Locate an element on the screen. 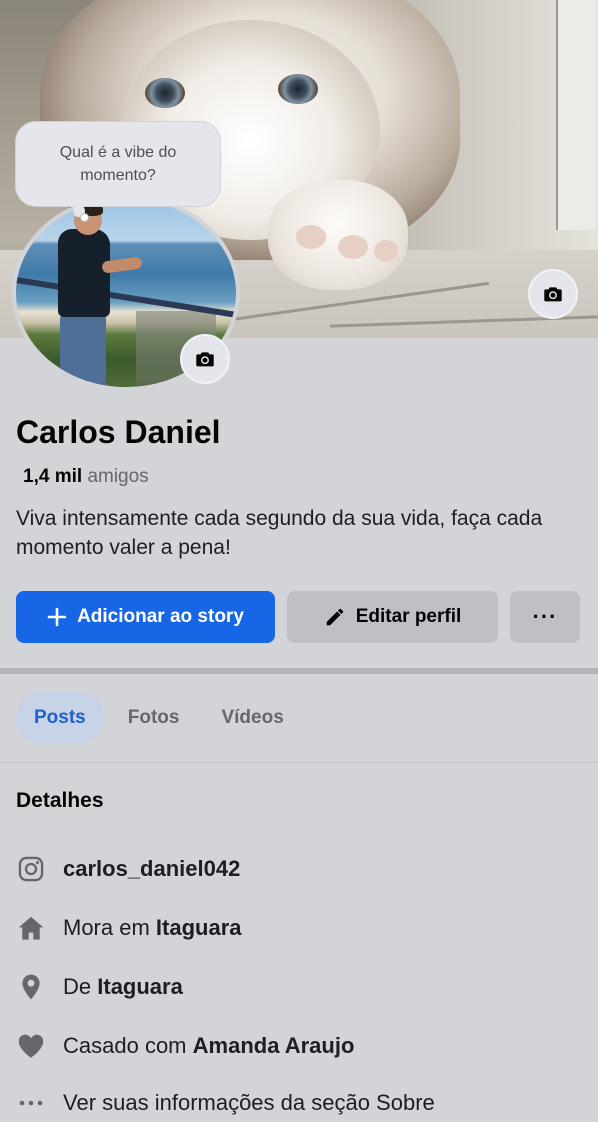 The width and height of the screenshot is (598, 1122). add-to-story-label: Adicionar ao story is located at coordinates (160, 616).